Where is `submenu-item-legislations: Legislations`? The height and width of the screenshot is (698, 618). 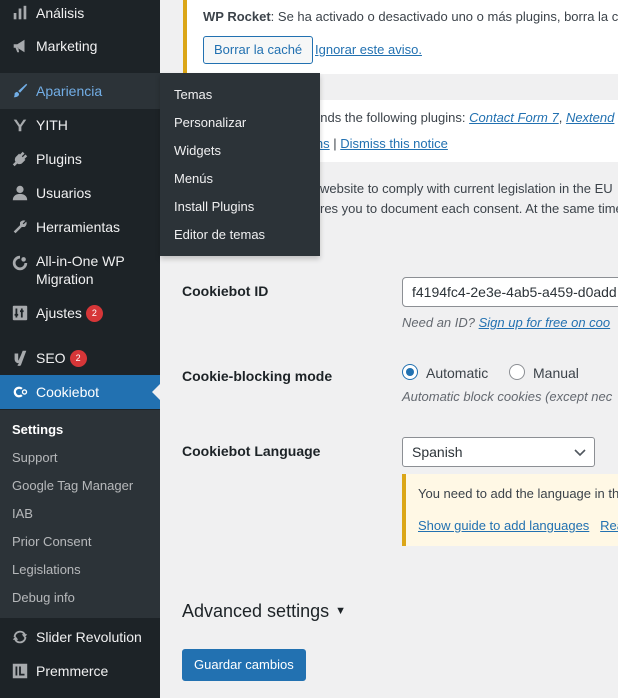 submenu-item-legislations: Legislations is located at coordinates (46, 569).